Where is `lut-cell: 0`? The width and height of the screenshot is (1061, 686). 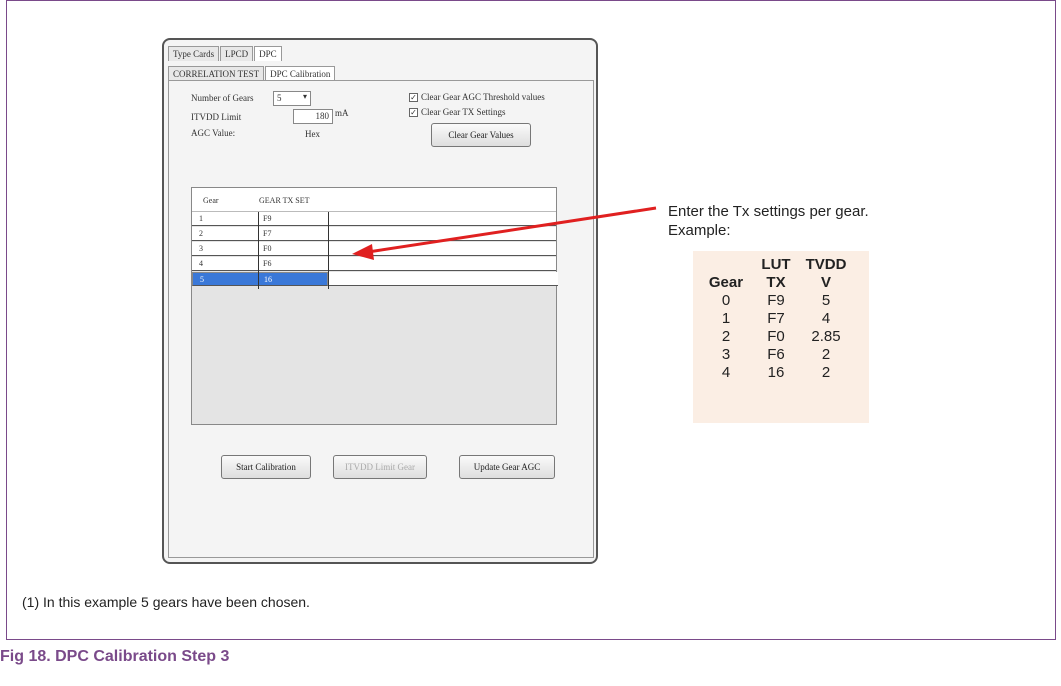
lut-cell: 0 is located at coordinates (726, 300).